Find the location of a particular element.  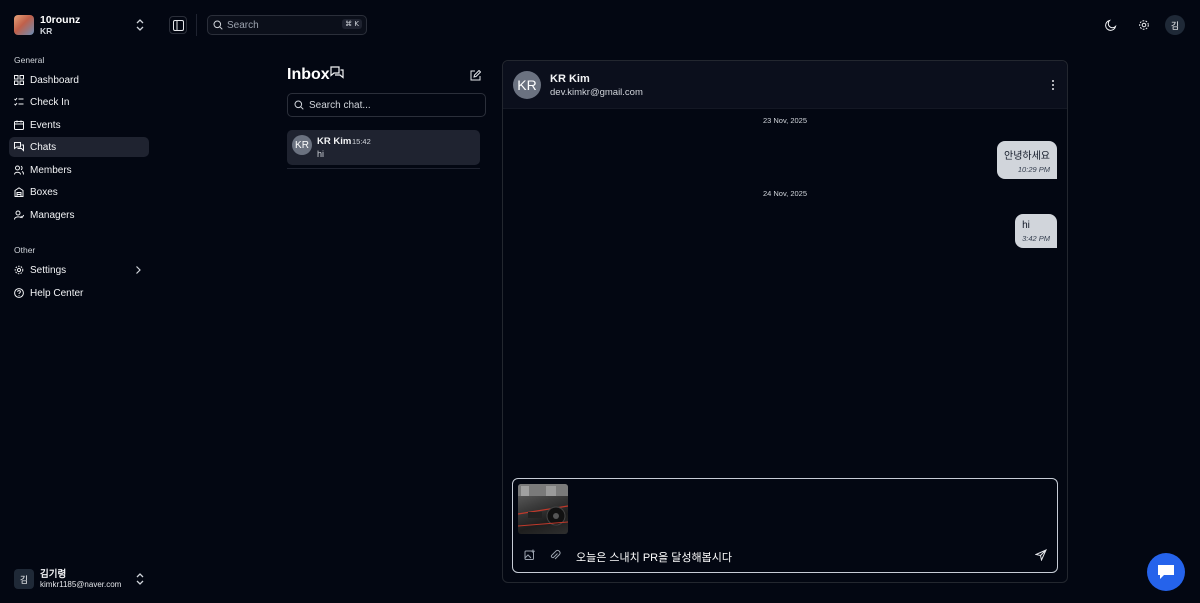

attachment-thumbnail is located at coordinates (543, 509).